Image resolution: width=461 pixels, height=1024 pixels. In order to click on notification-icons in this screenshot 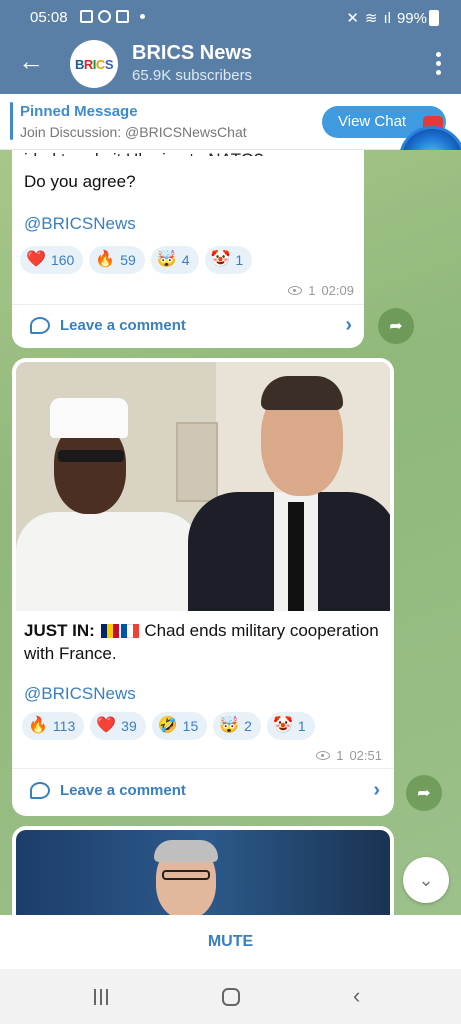, I will do `click(112, 16)`.